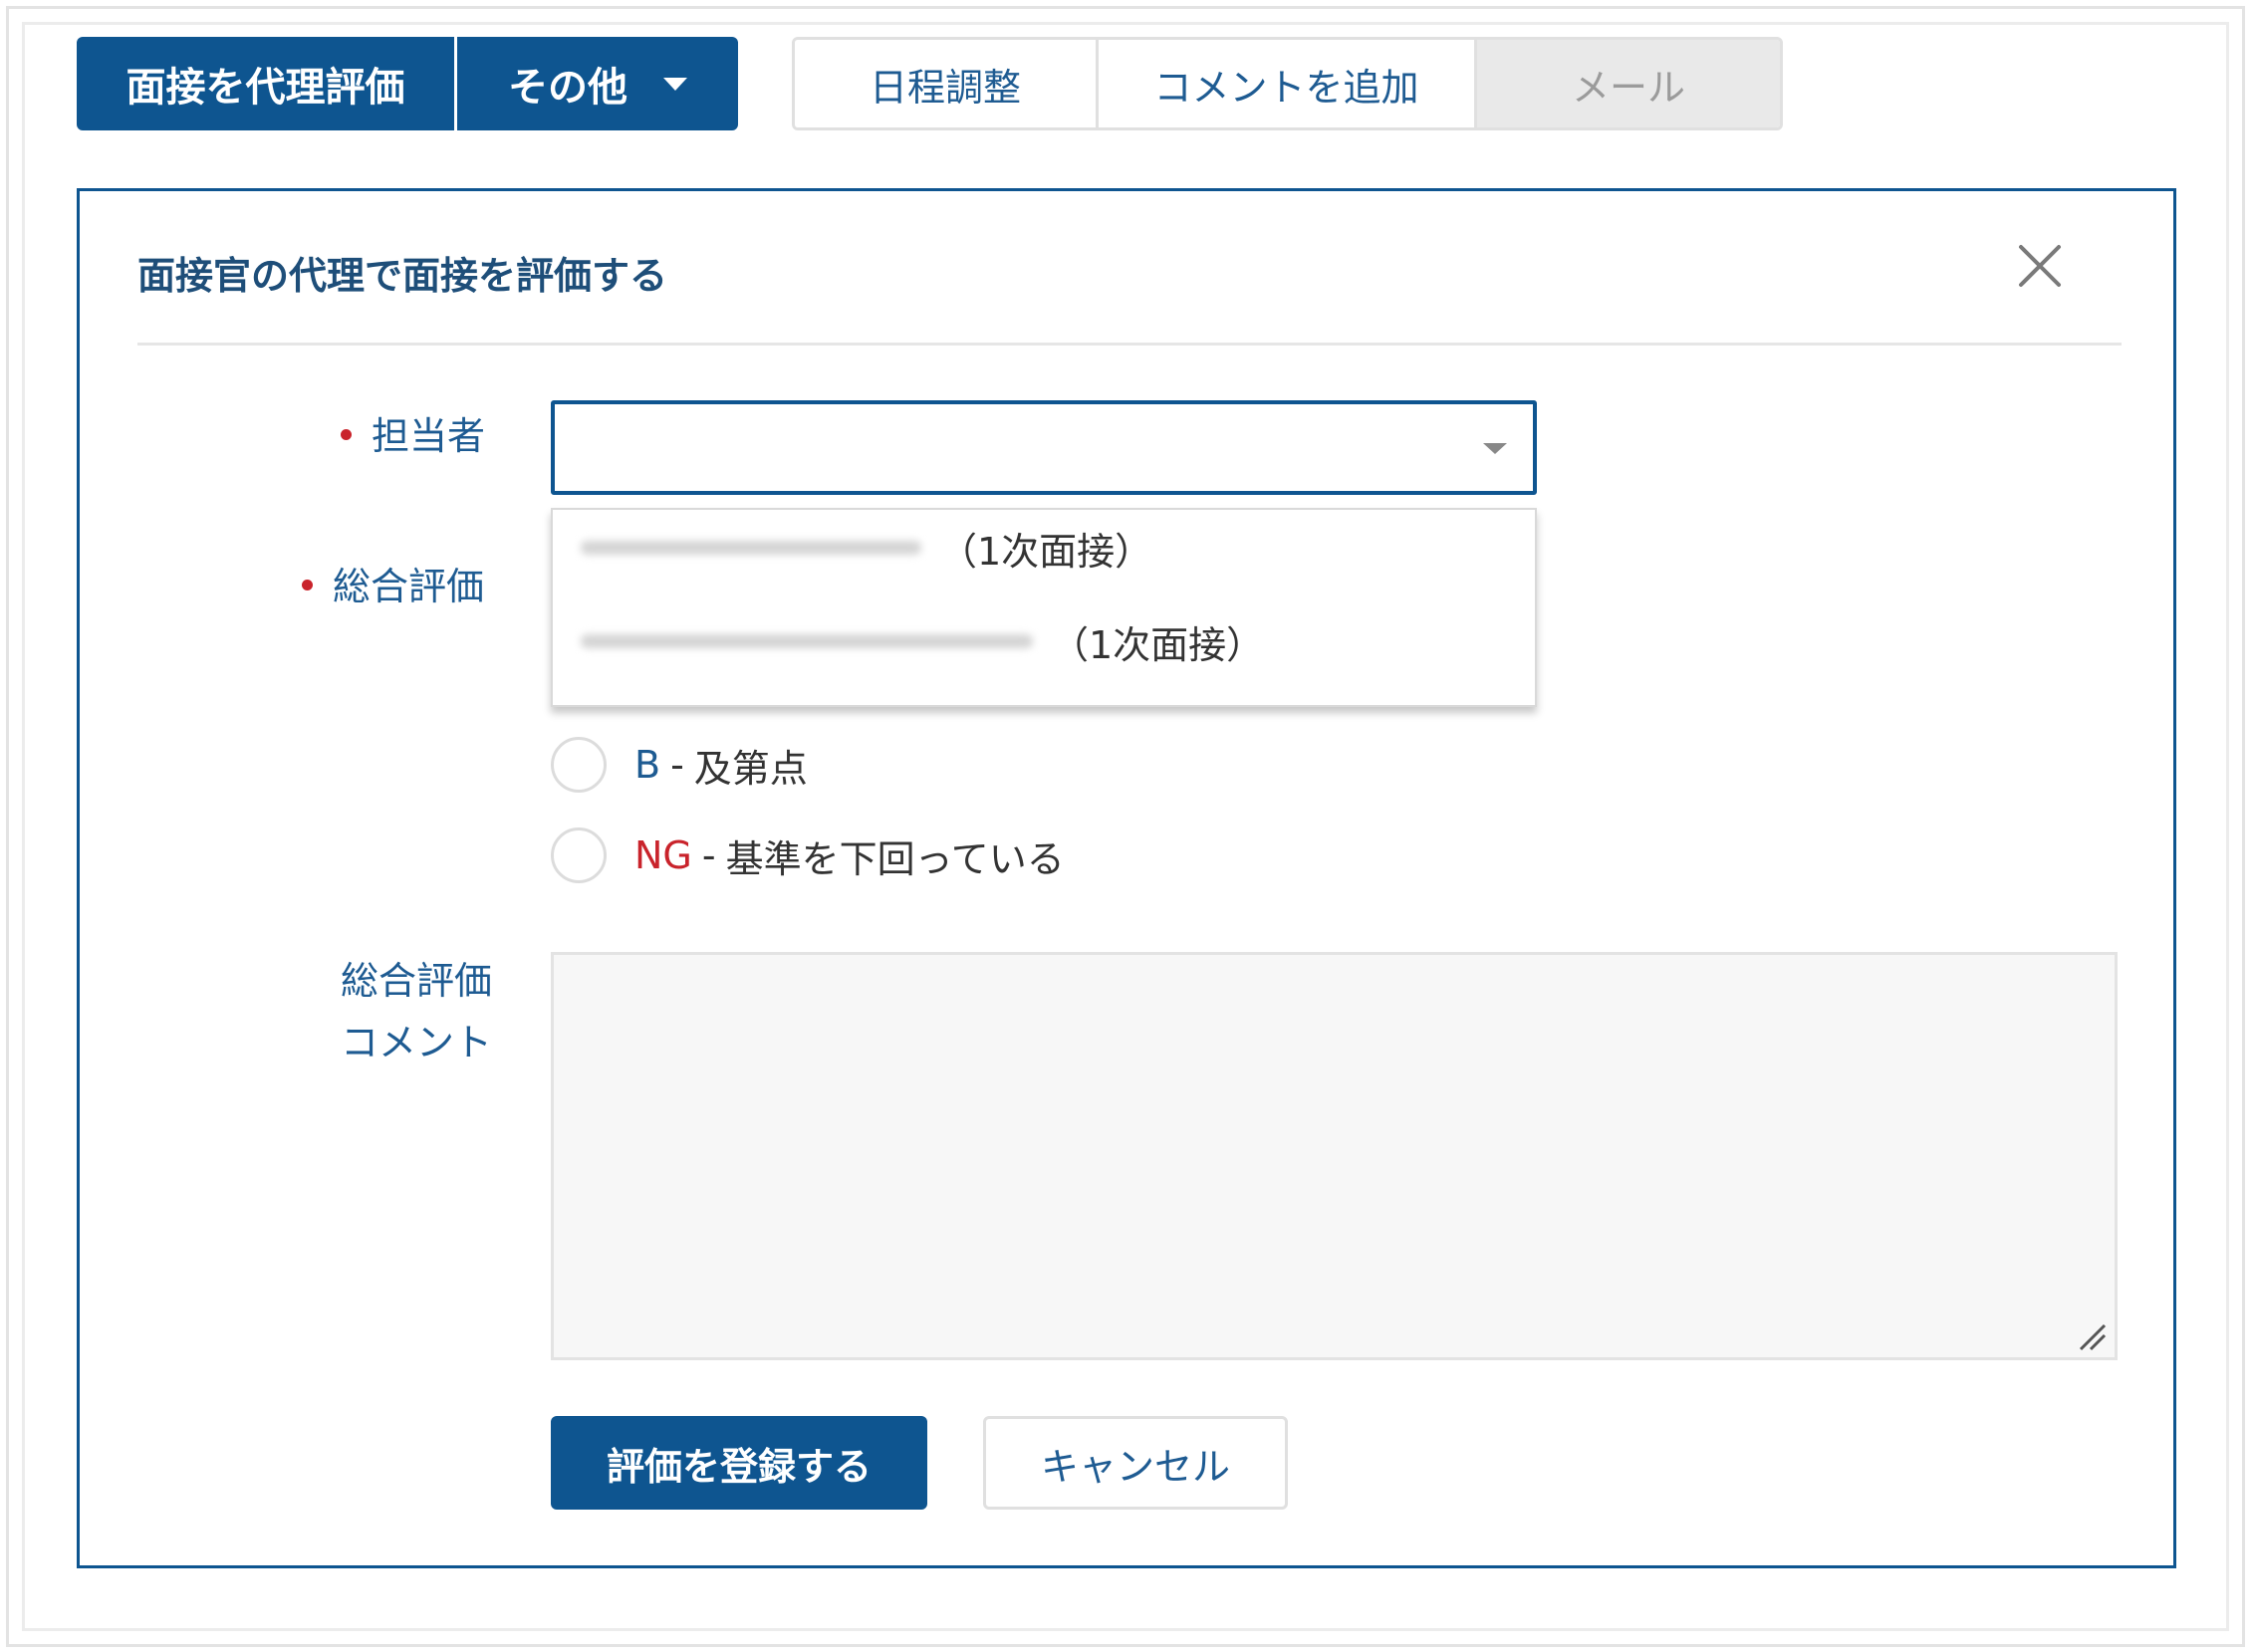 The width and height of the screenshot is (2255, 1652). I want to click on submit-label: 評価を登録する, so click(739, 1466).